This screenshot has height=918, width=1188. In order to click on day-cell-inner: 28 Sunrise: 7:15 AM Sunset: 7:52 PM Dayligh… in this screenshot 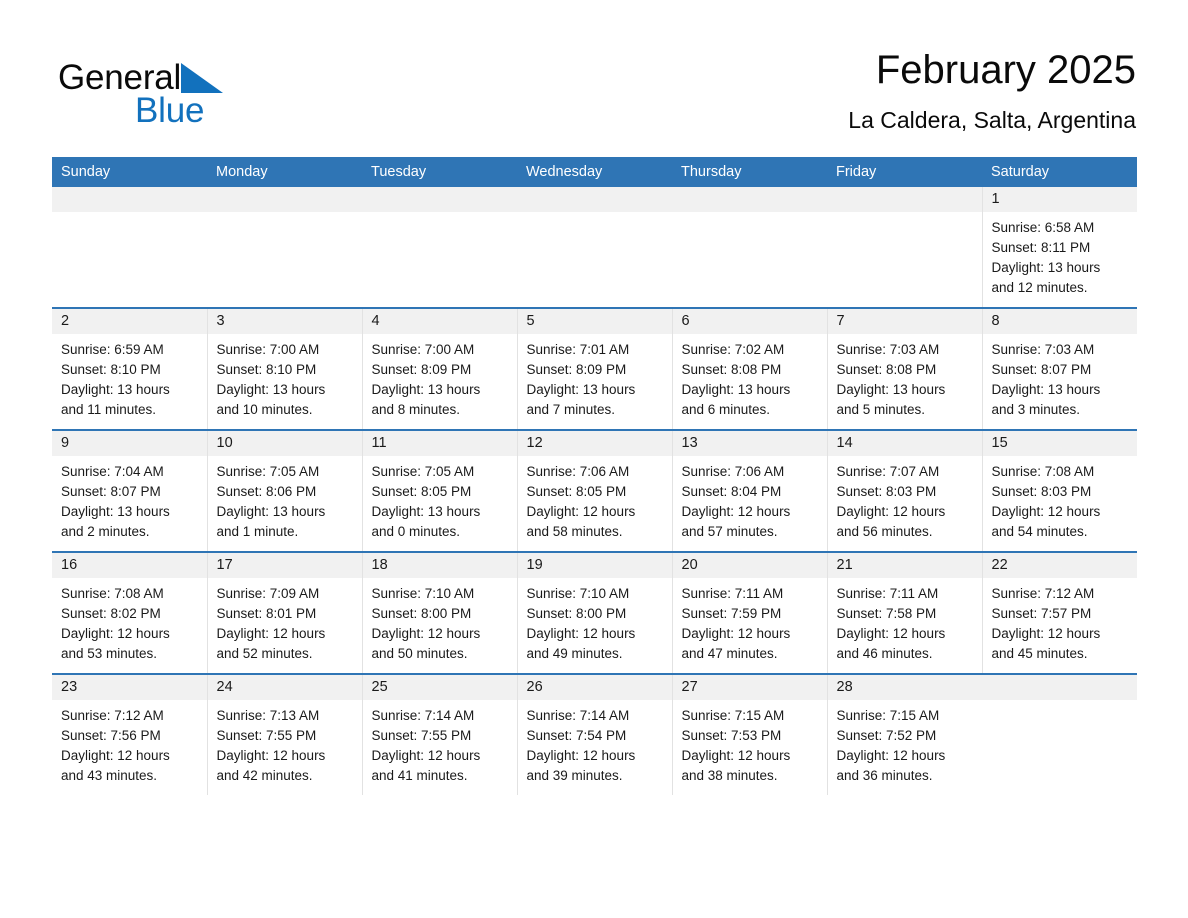, I will do `click(904, 735)`.